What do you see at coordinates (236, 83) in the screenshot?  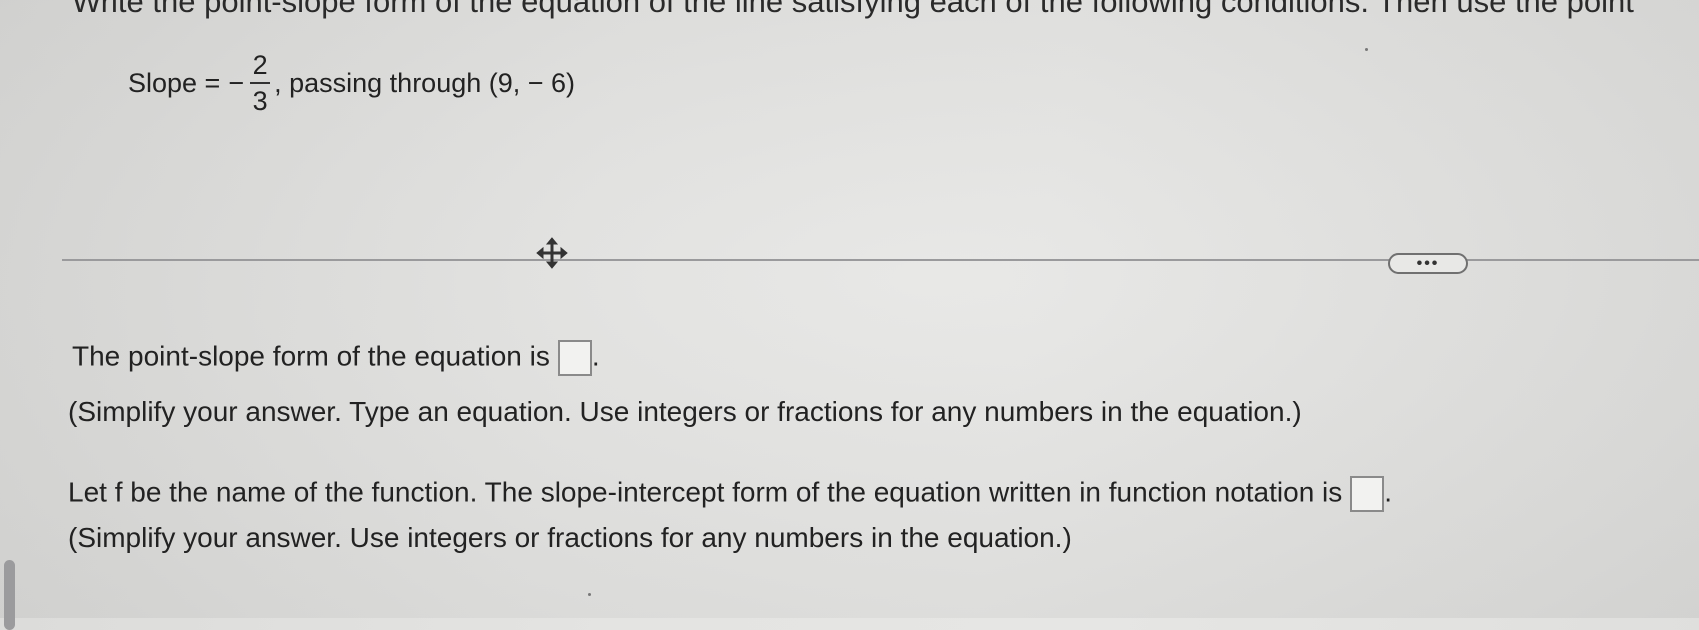 I see `slope-sign: −` at bounding box center [236, 83].